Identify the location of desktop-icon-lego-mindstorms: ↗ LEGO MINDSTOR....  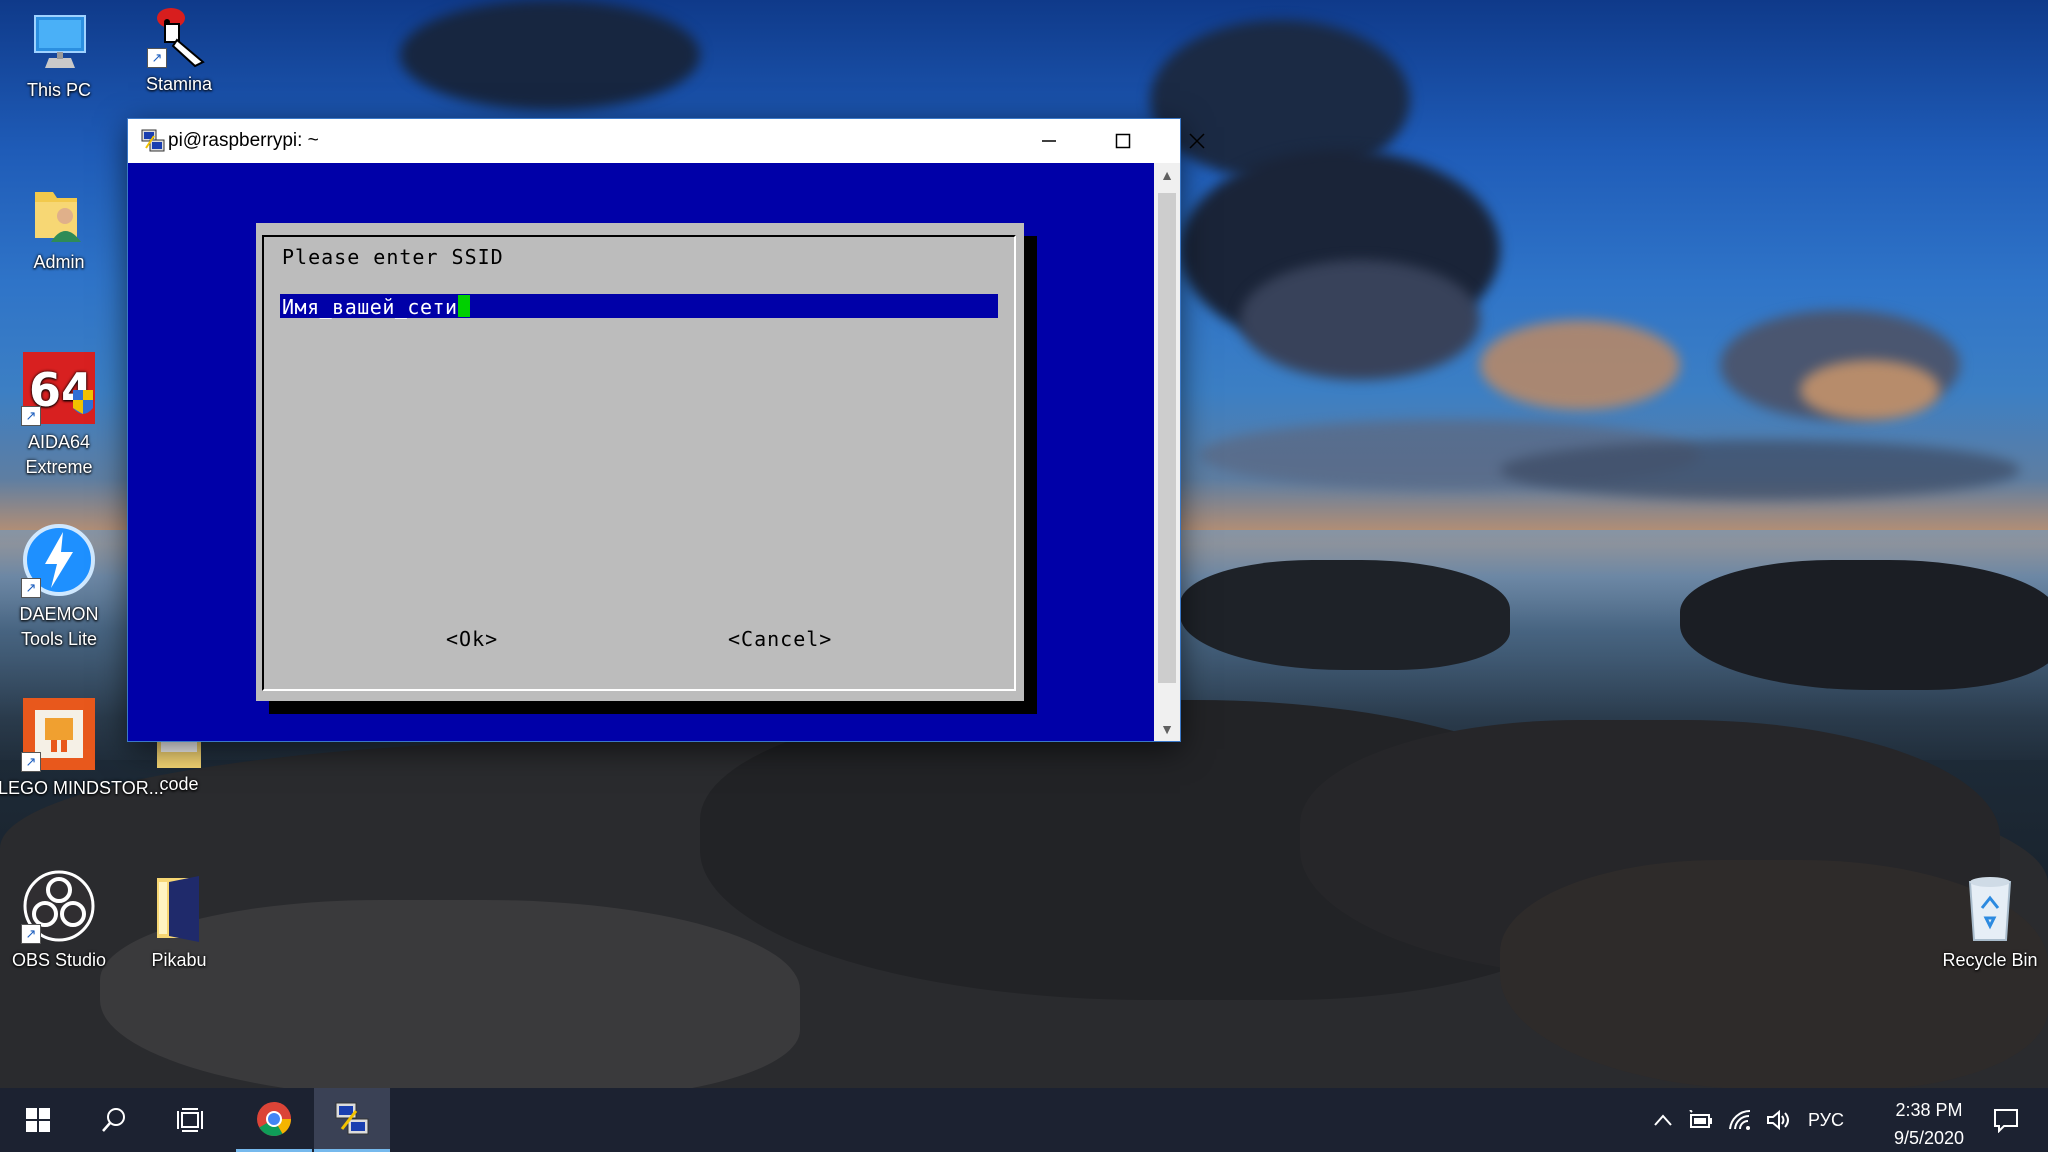
(82, 748).